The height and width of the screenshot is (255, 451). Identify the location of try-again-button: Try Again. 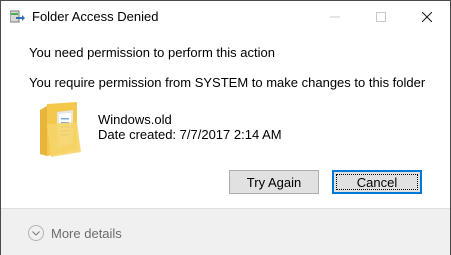
(274, 182).